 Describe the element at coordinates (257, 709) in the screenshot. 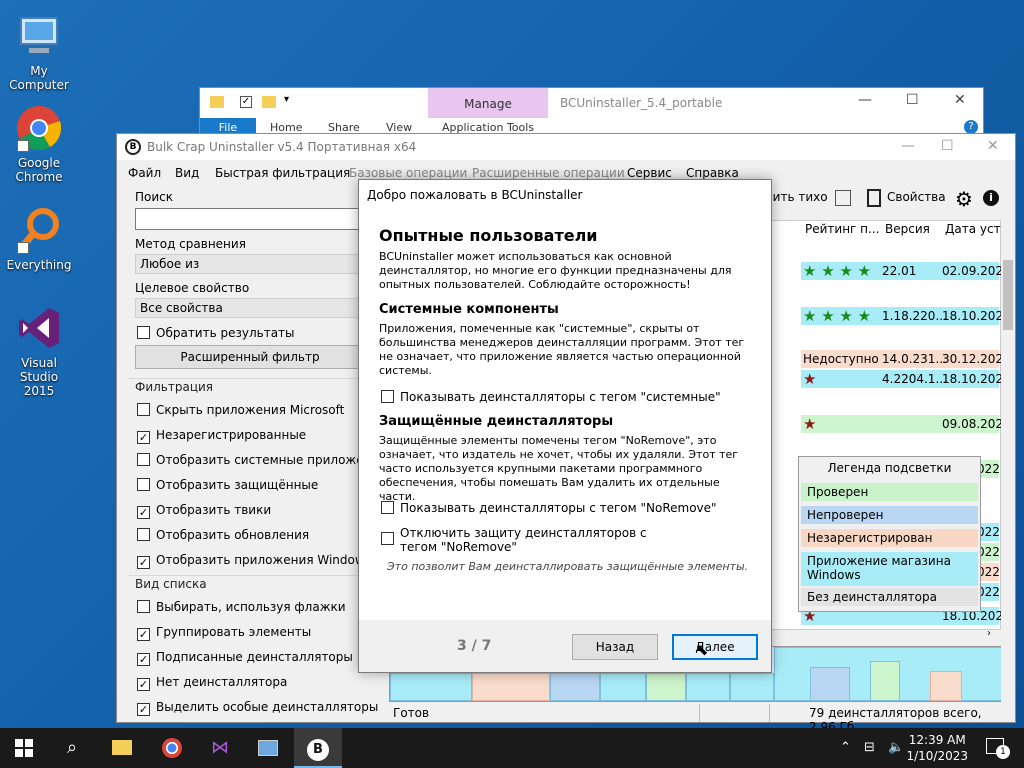

I see `view-highlight-special: ✓ Выделить особые деинсталляторы` at that location.